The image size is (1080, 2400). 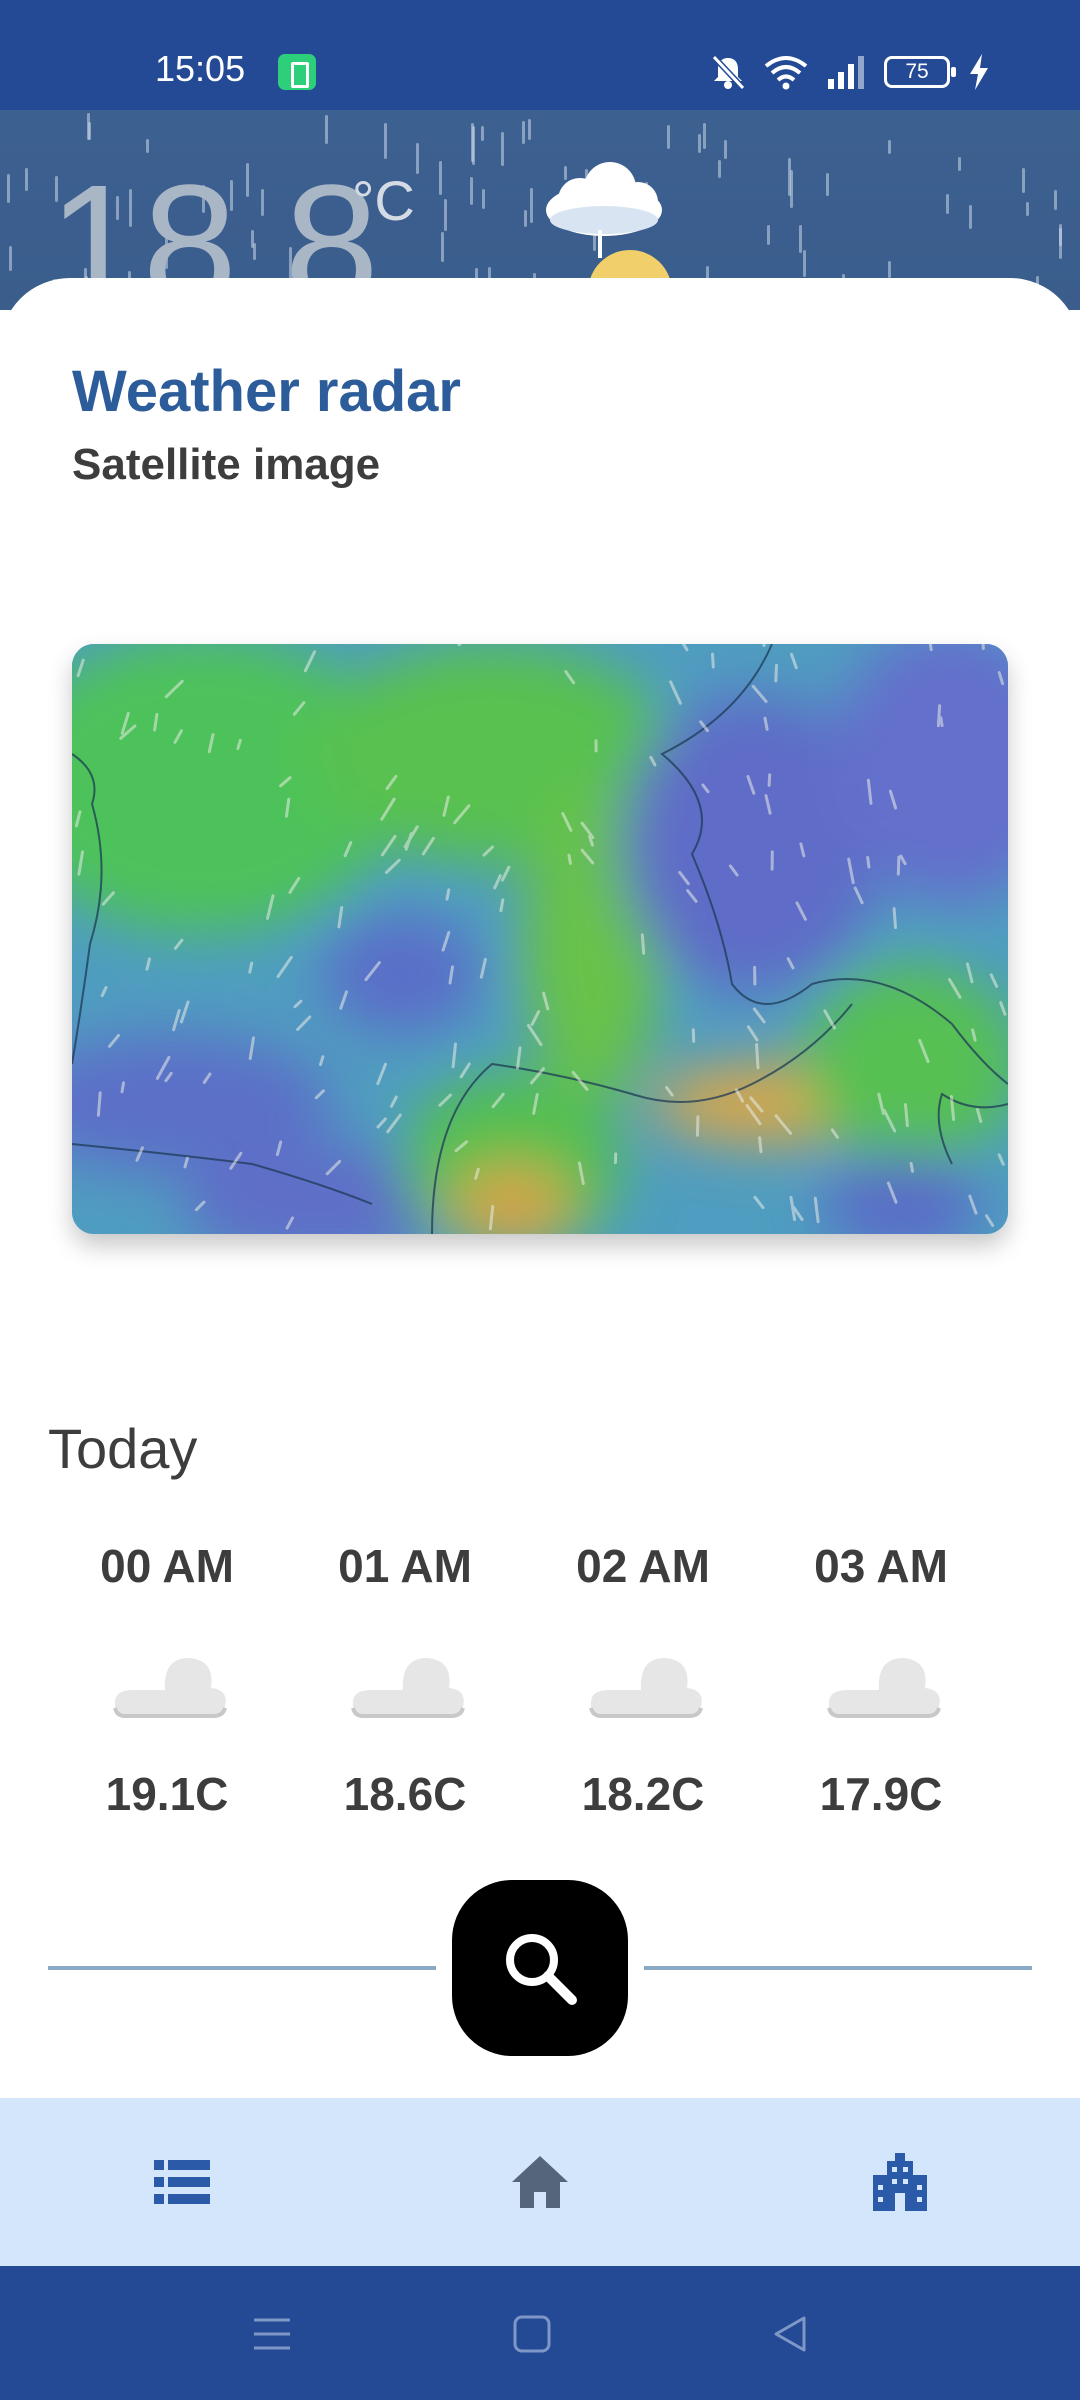 I want to click on hour-item: 02 AM 18.2C, so click(x=643, y=1680).